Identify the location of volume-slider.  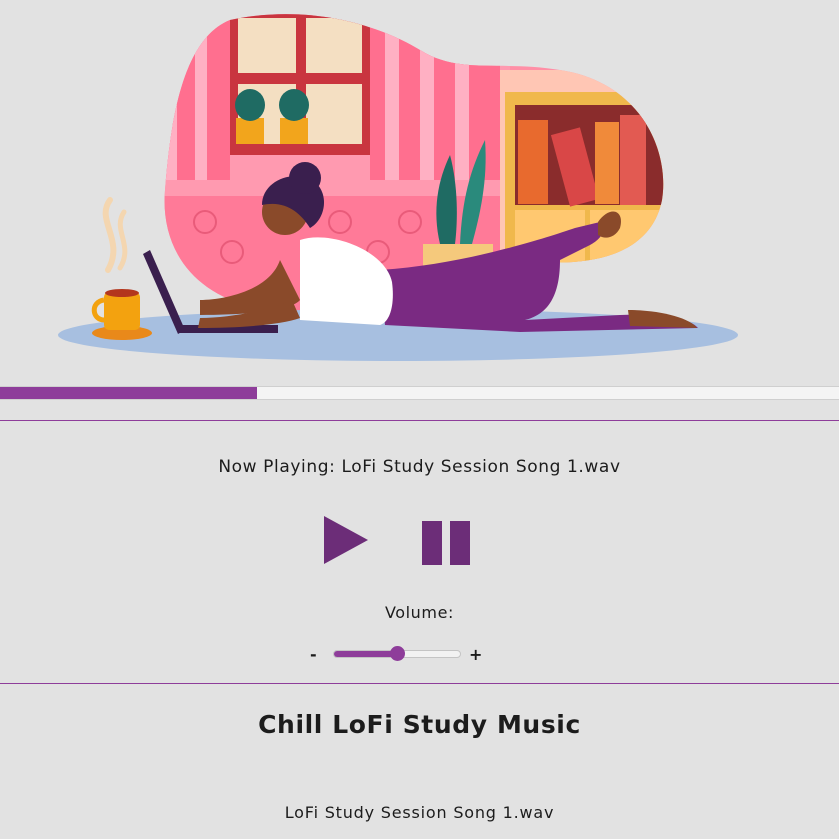
(397, 653).